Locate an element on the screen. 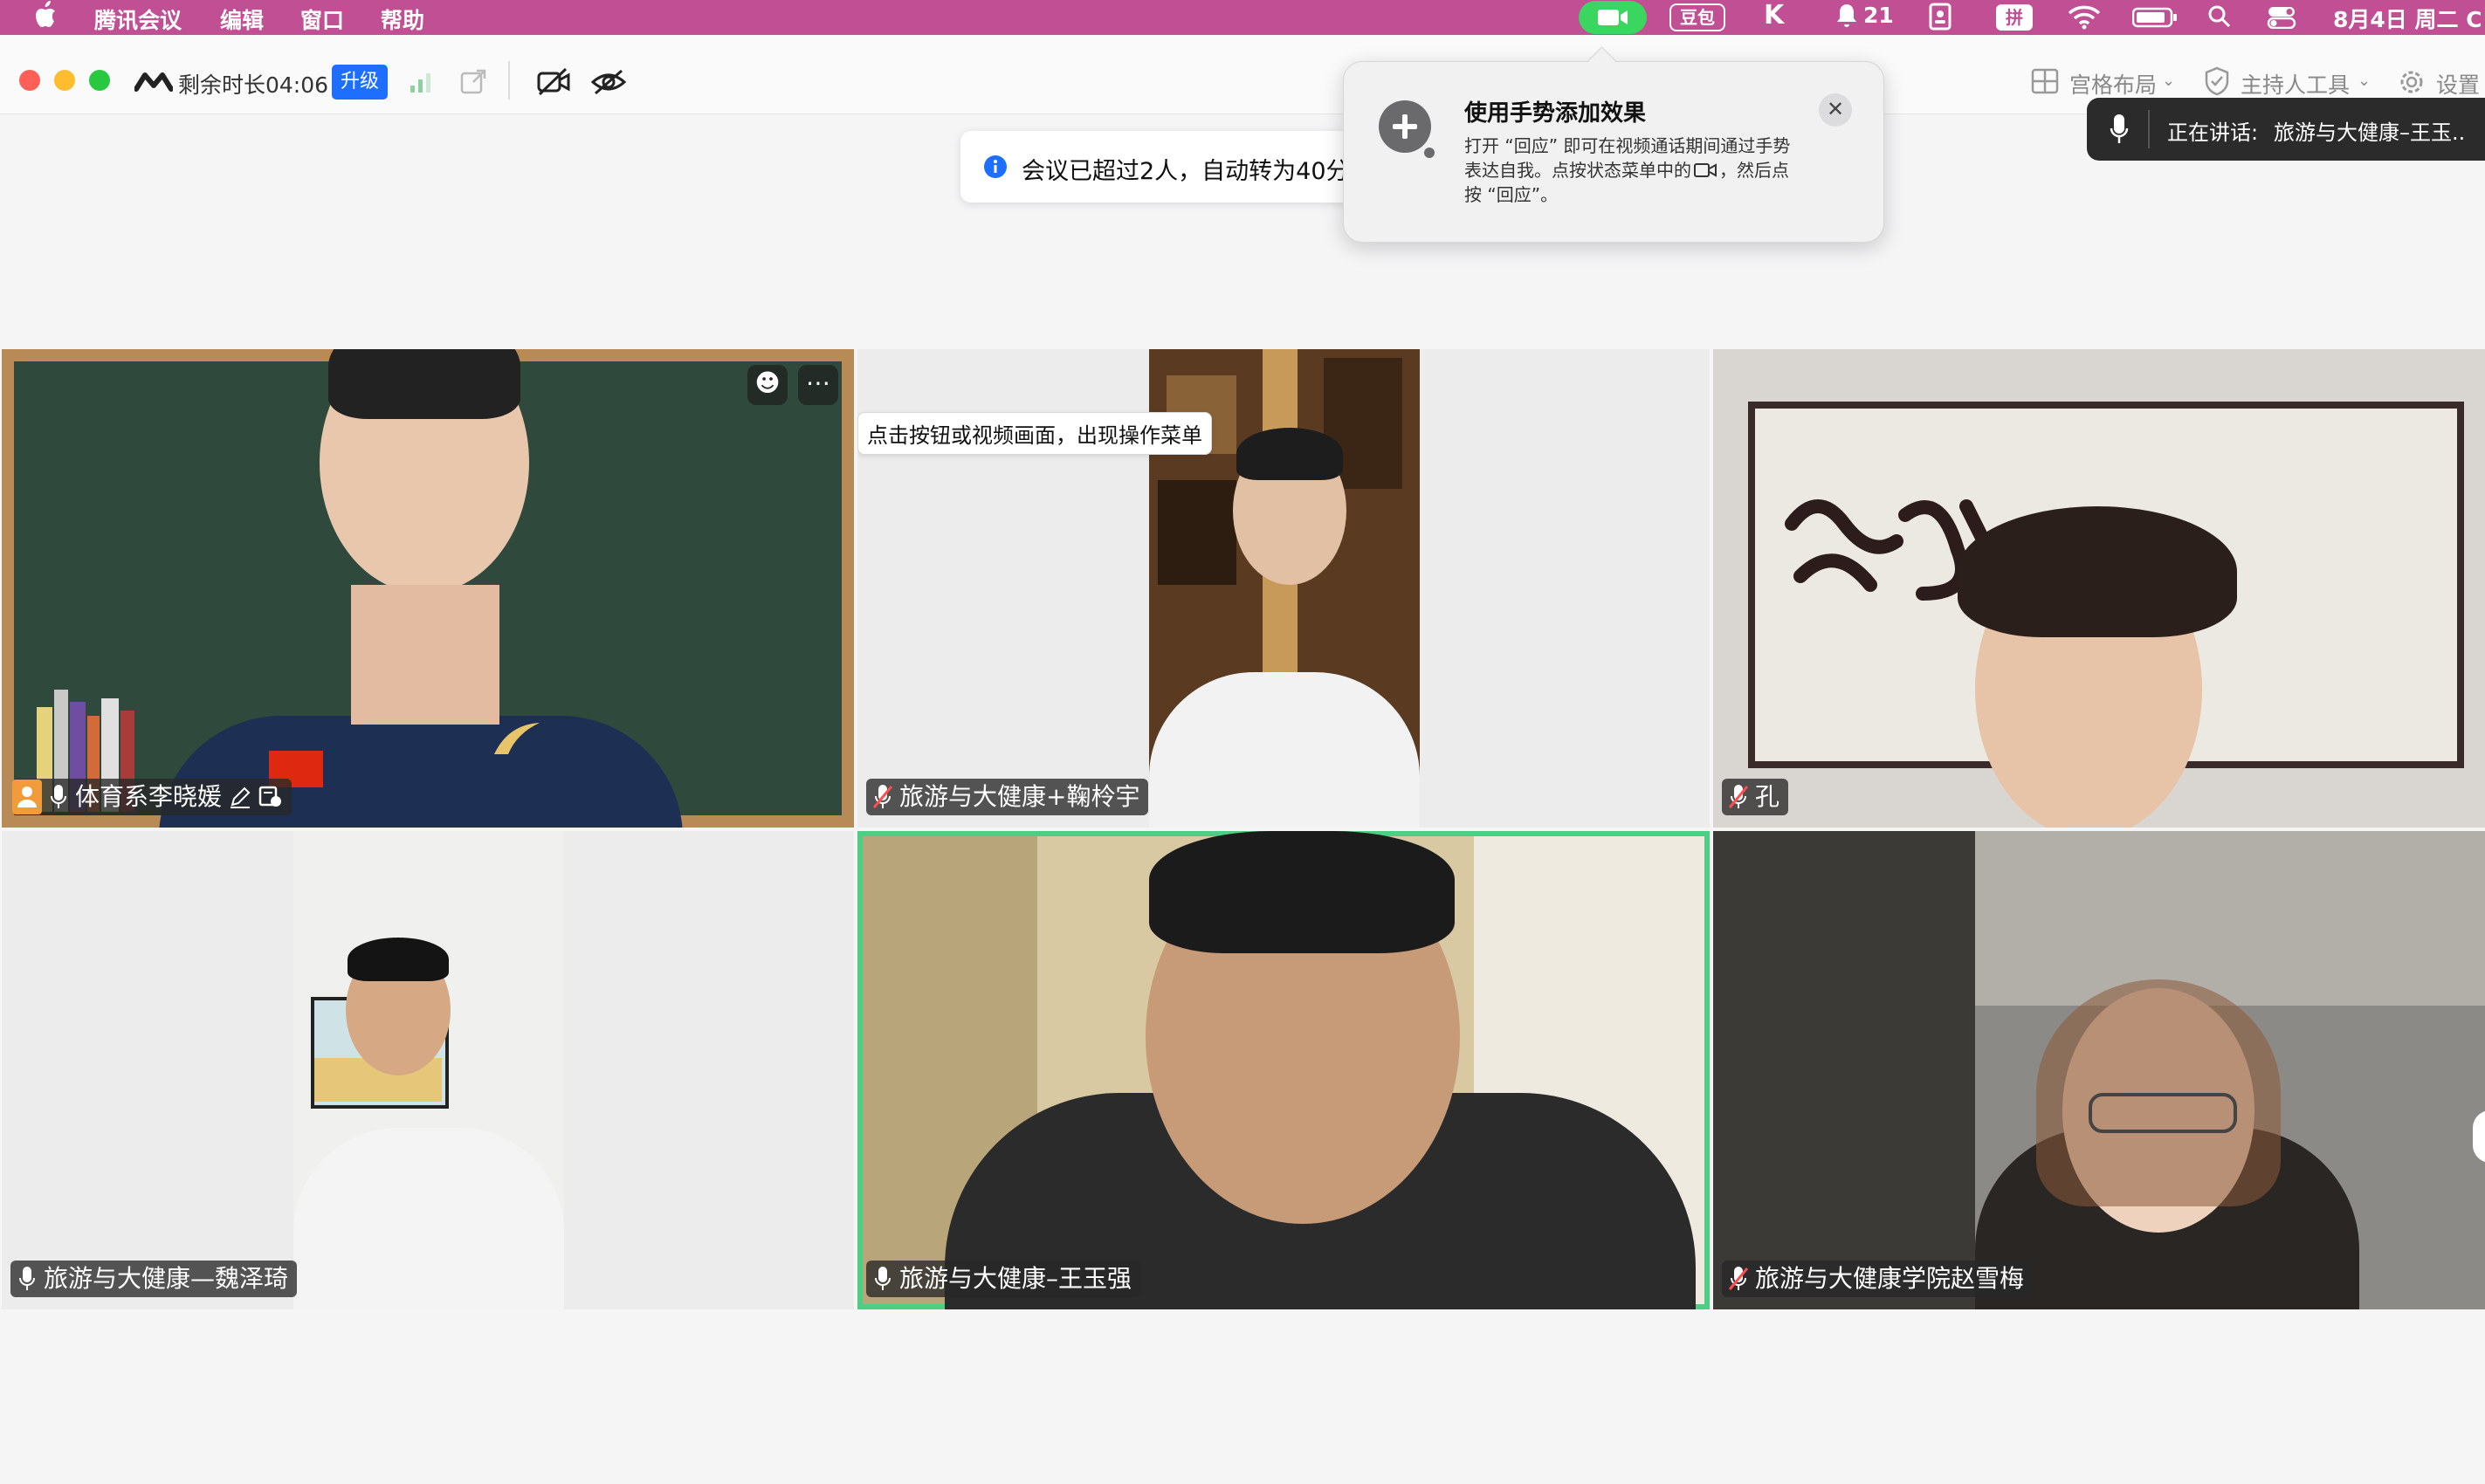  next-page-handle is located at coordinates (2479, 1136).